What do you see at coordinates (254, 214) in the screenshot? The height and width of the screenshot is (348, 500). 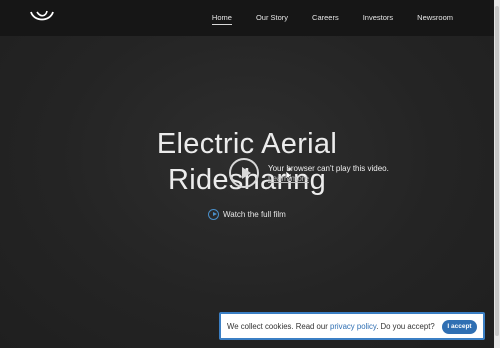 I see `watch-full-film-label: Watch the full film` at bounding box center [254, 214].